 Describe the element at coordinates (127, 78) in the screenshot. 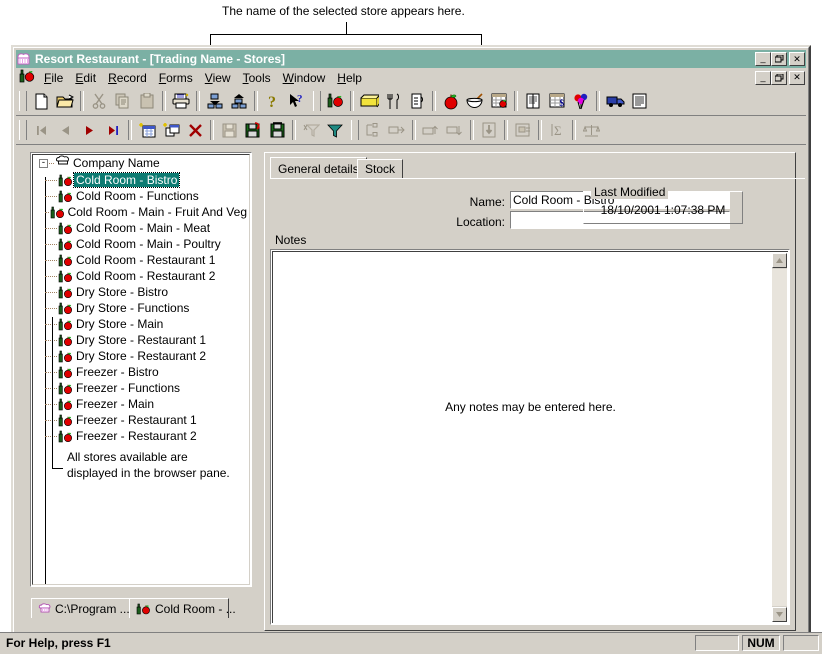

I see `menu-item-record: Record` at that location.